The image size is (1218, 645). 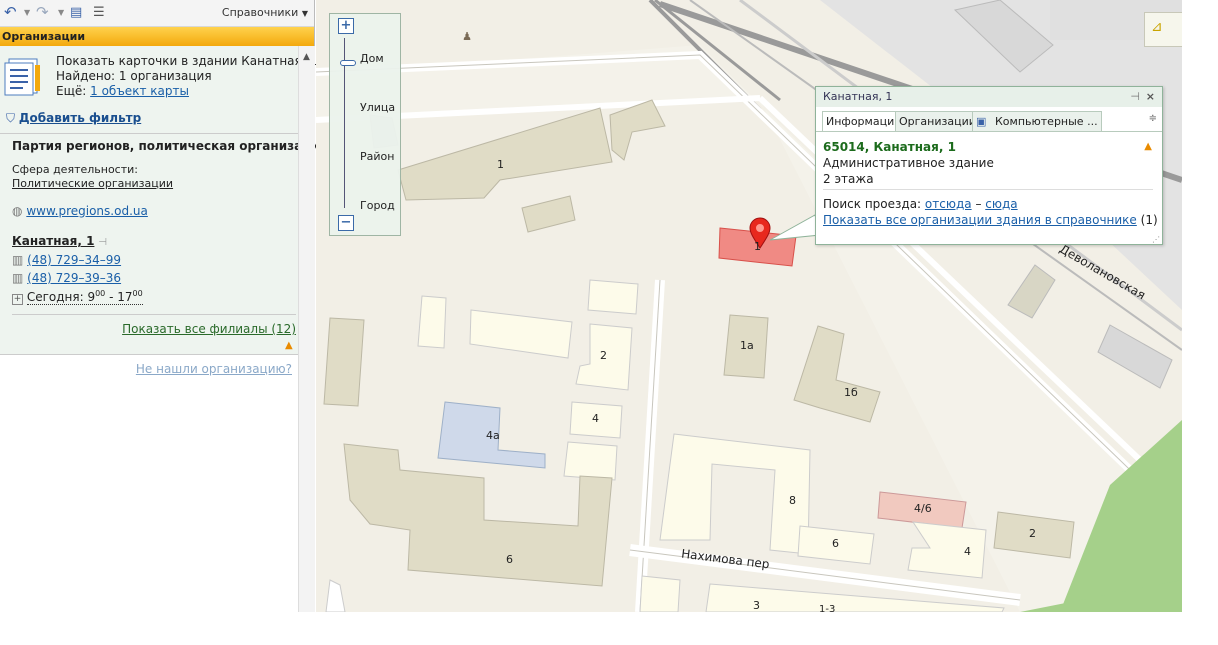 What do you see at coordinates (851, 392) in the screenshot?
I see `building-label: 1б` at bounding box center [851, 392].